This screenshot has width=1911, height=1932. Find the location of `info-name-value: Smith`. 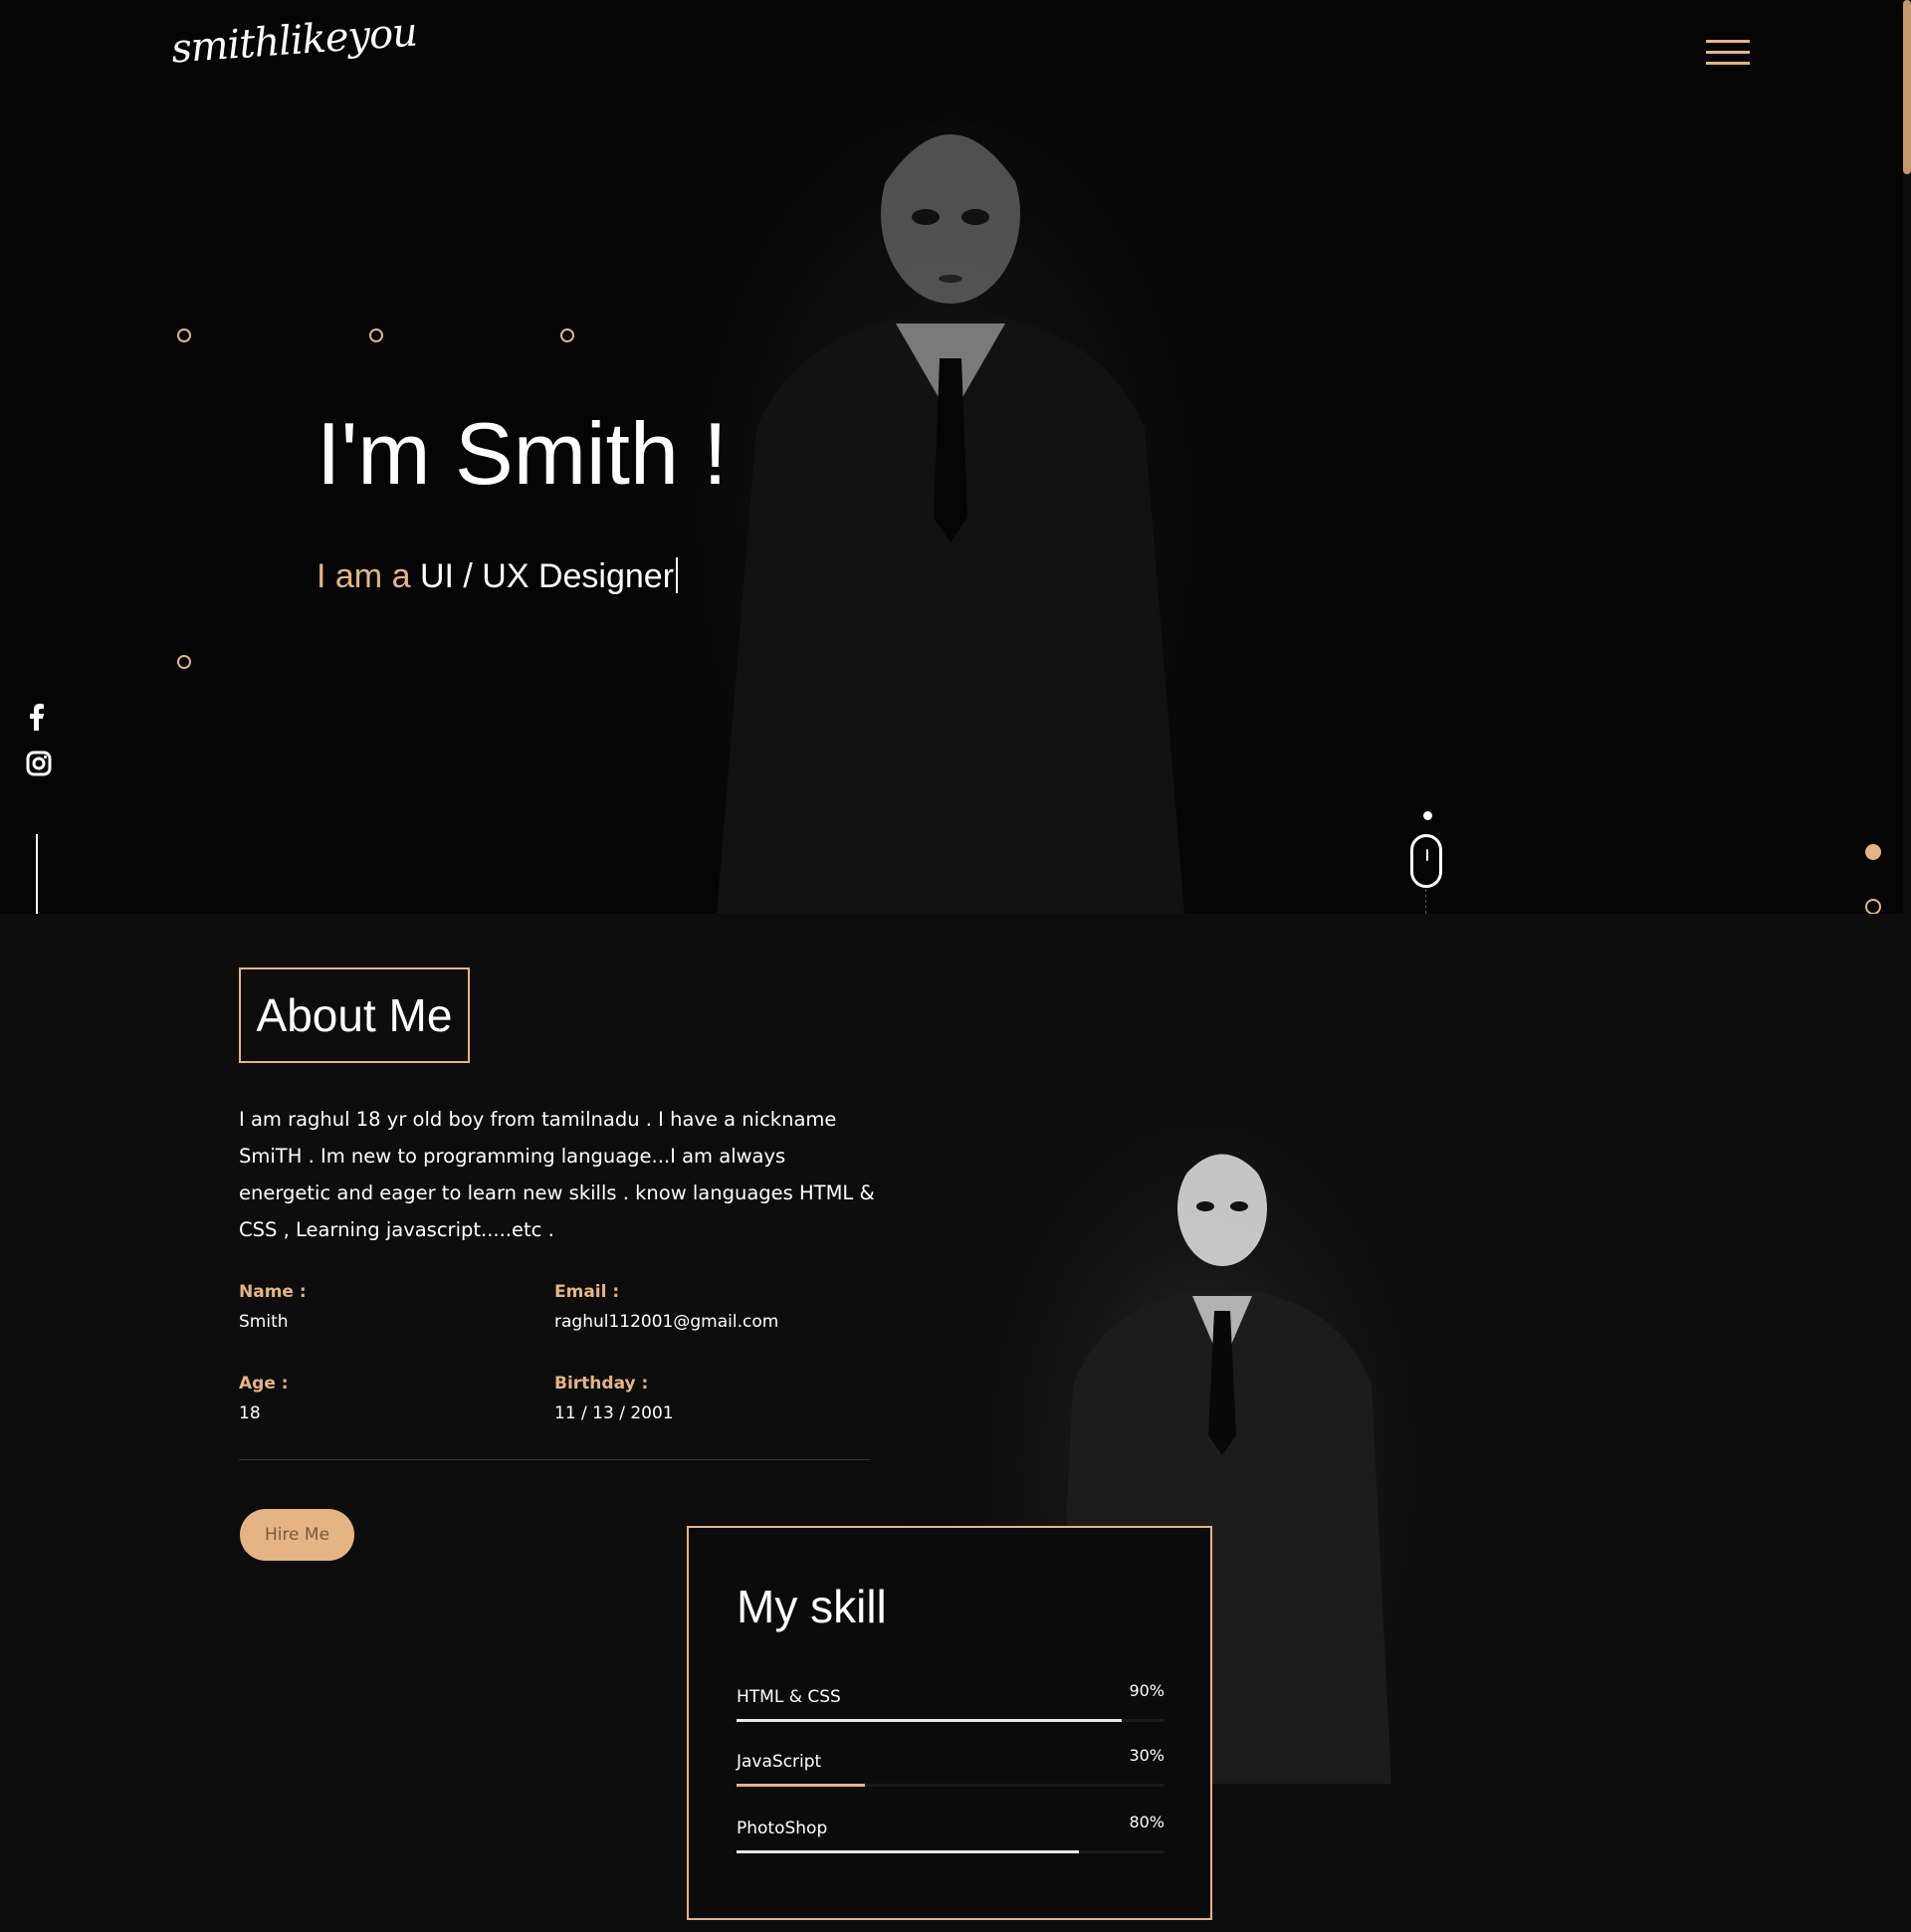

info-name-value: Smith is located at coordinates (264, 1322).